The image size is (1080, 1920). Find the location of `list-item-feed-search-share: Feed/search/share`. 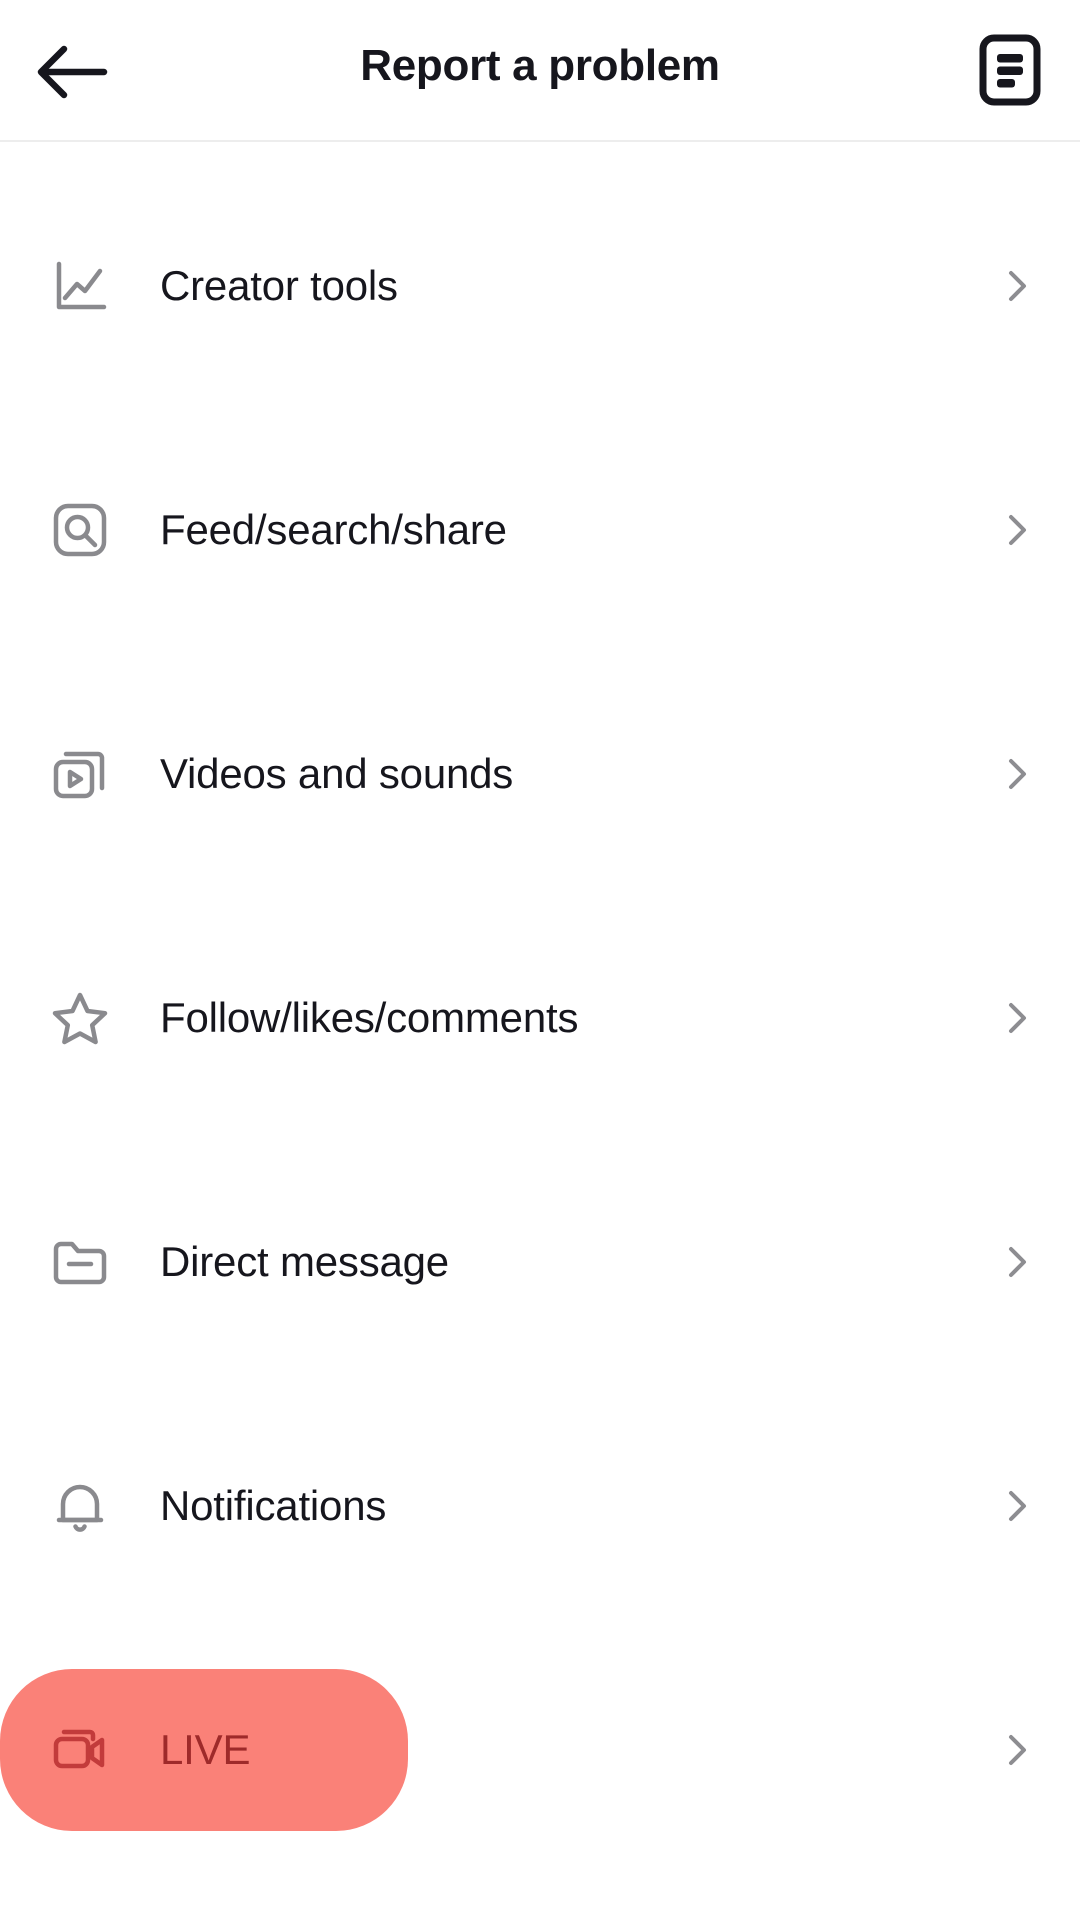

list-item-feed-search-share: Feed/search/share is located at coordinates (540, 530).